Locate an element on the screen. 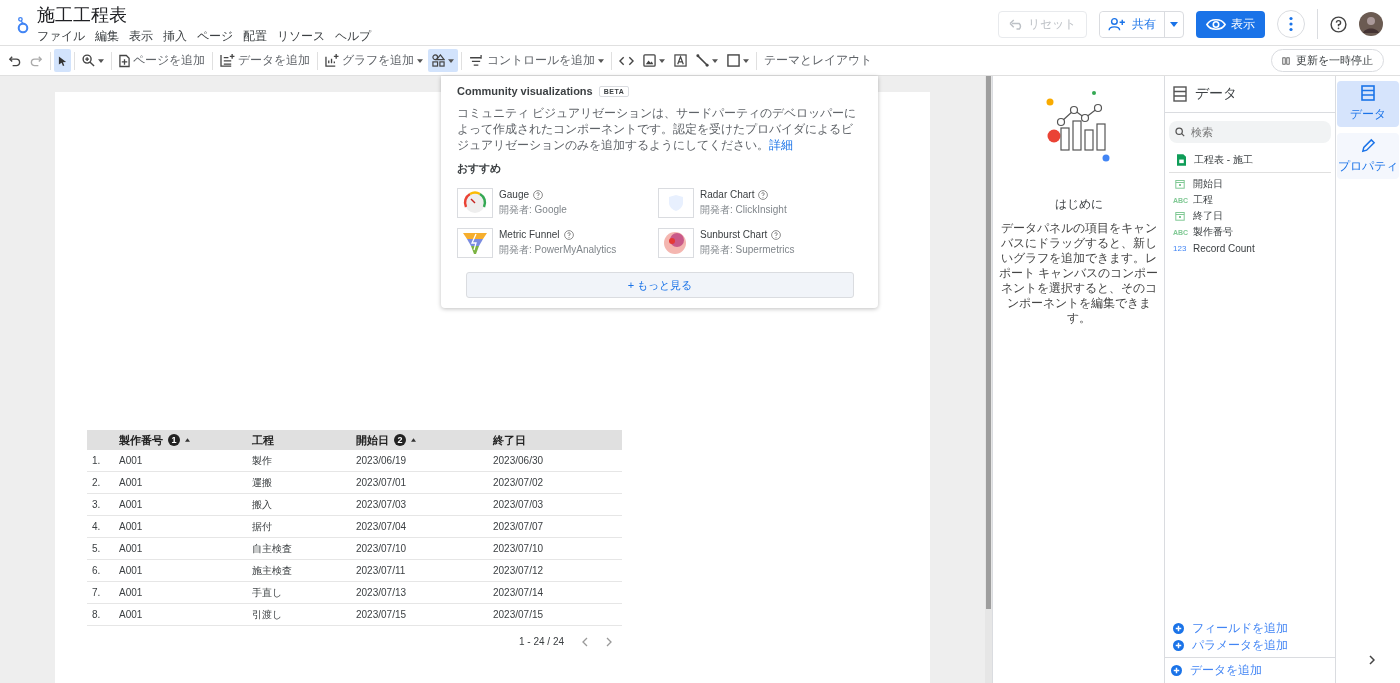 Image resolution: width=1400 pixels, height=683 pixels. filter-icon is located at coordinates (476, 60).